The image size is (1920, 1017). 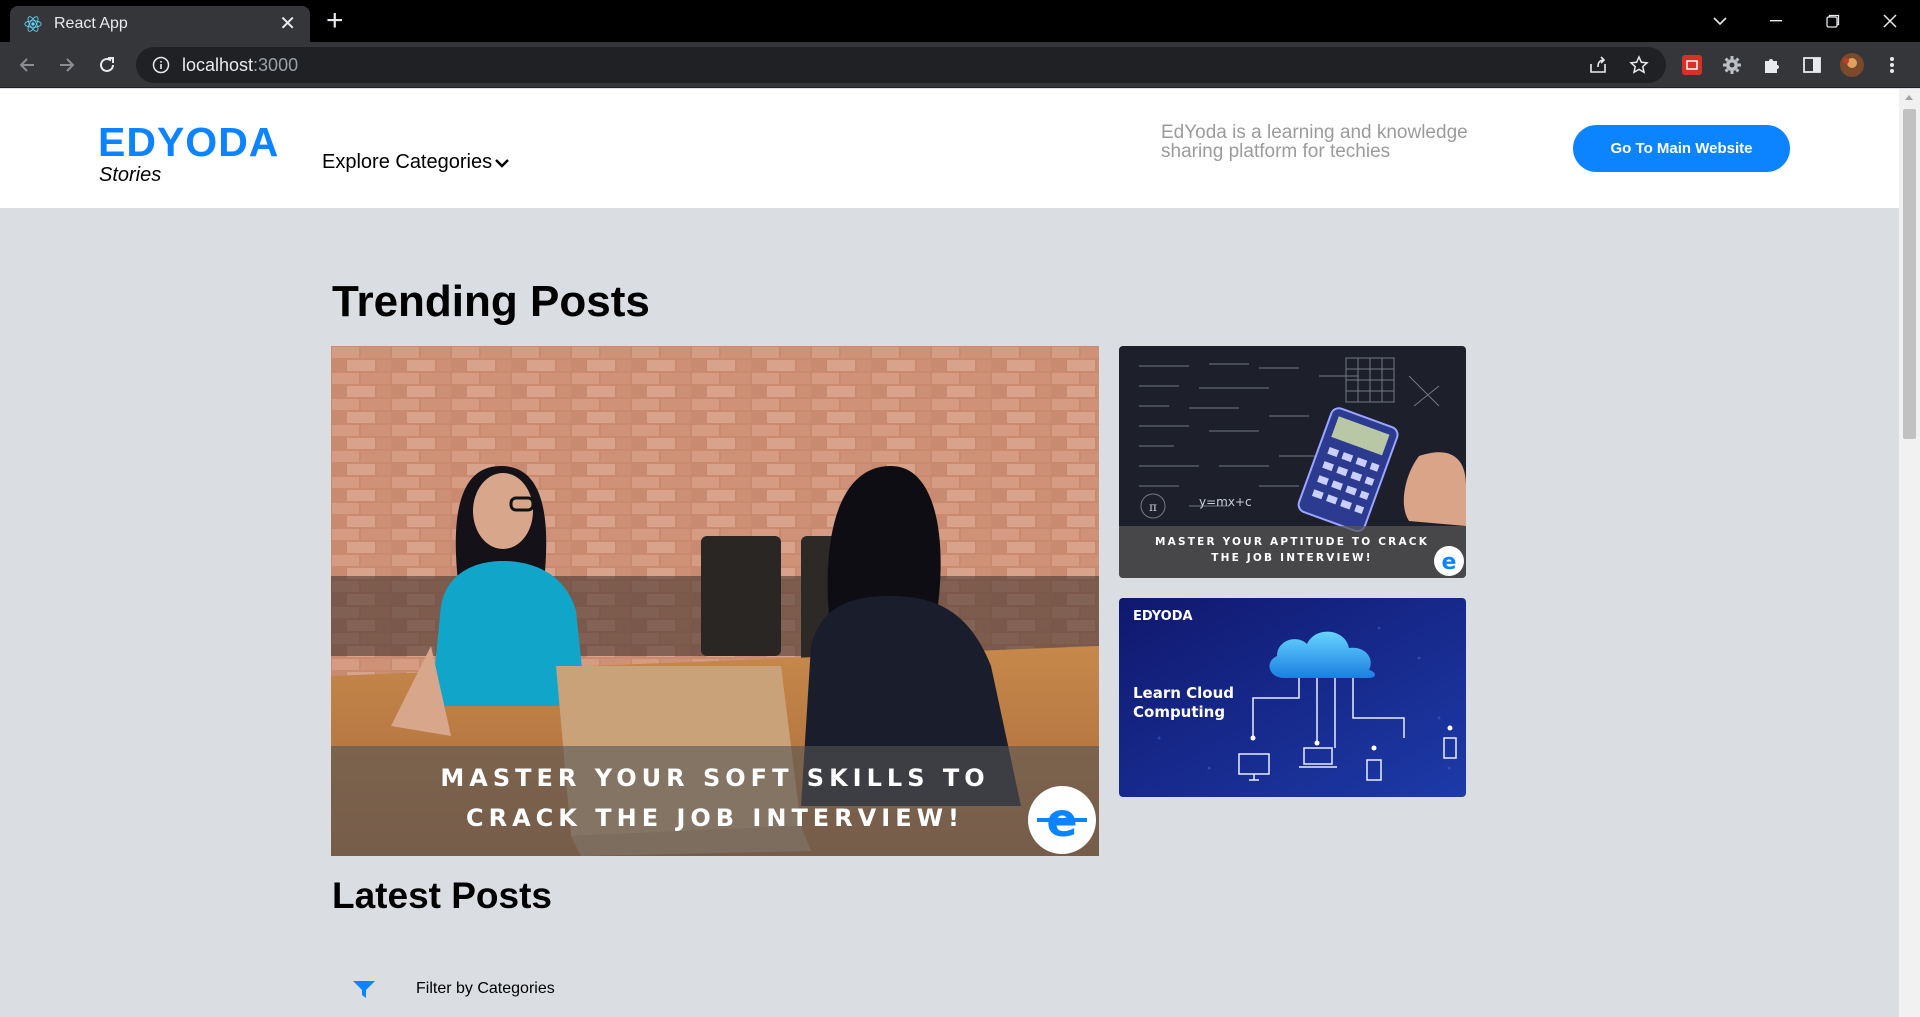 I want to click on side1-banner-line2: THE JOB INTERVIEW!, so click(x=1292, y=558).